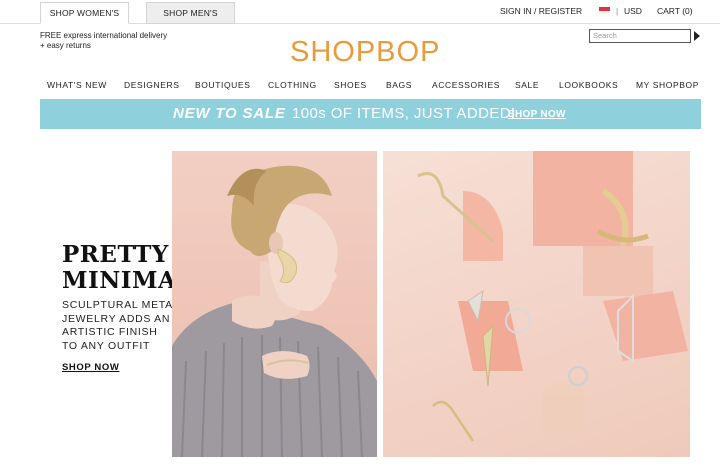 This screenshot has height=473, width=720. What do you see at coordinates (370, 52) in the screenshot?
I see `shopbop-logo: SHOPBOP` at bounding box center [370, 52].